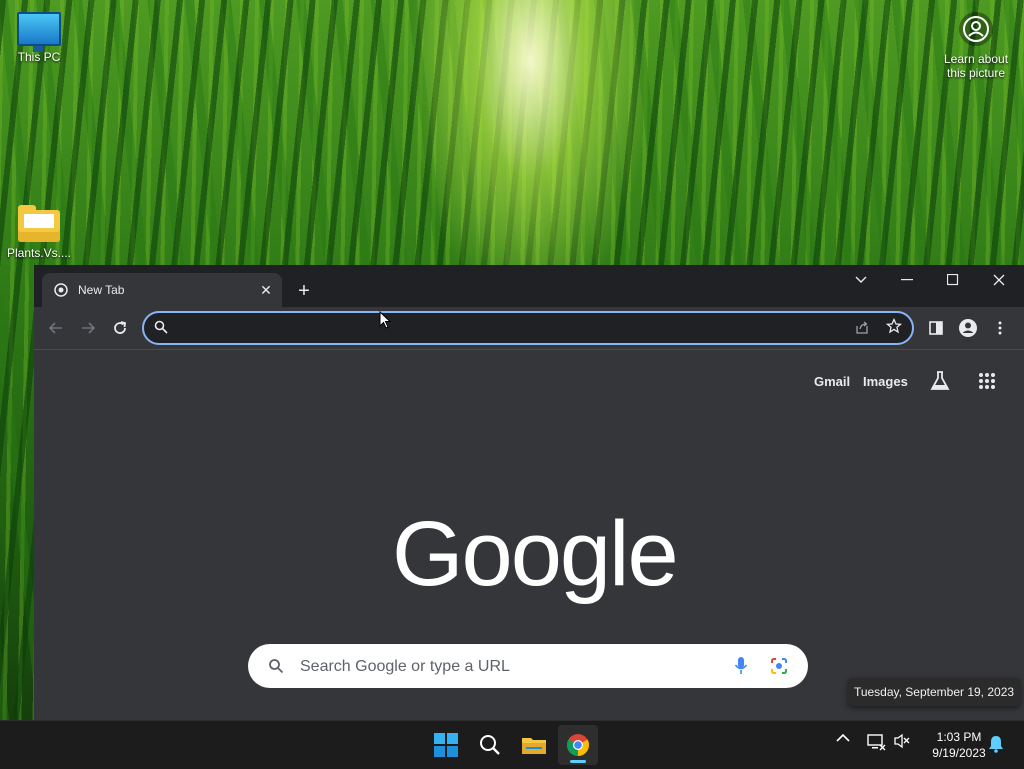  I want to click on camera-circle-icon, so click(976, 29).